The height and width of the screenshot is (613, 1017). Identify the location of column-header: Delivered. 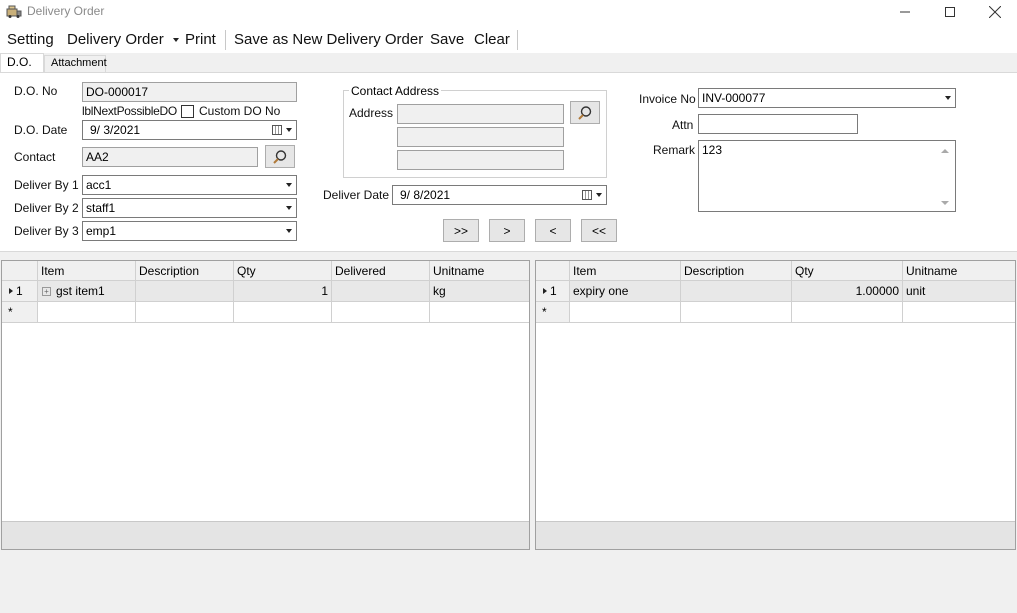
(381, 271).